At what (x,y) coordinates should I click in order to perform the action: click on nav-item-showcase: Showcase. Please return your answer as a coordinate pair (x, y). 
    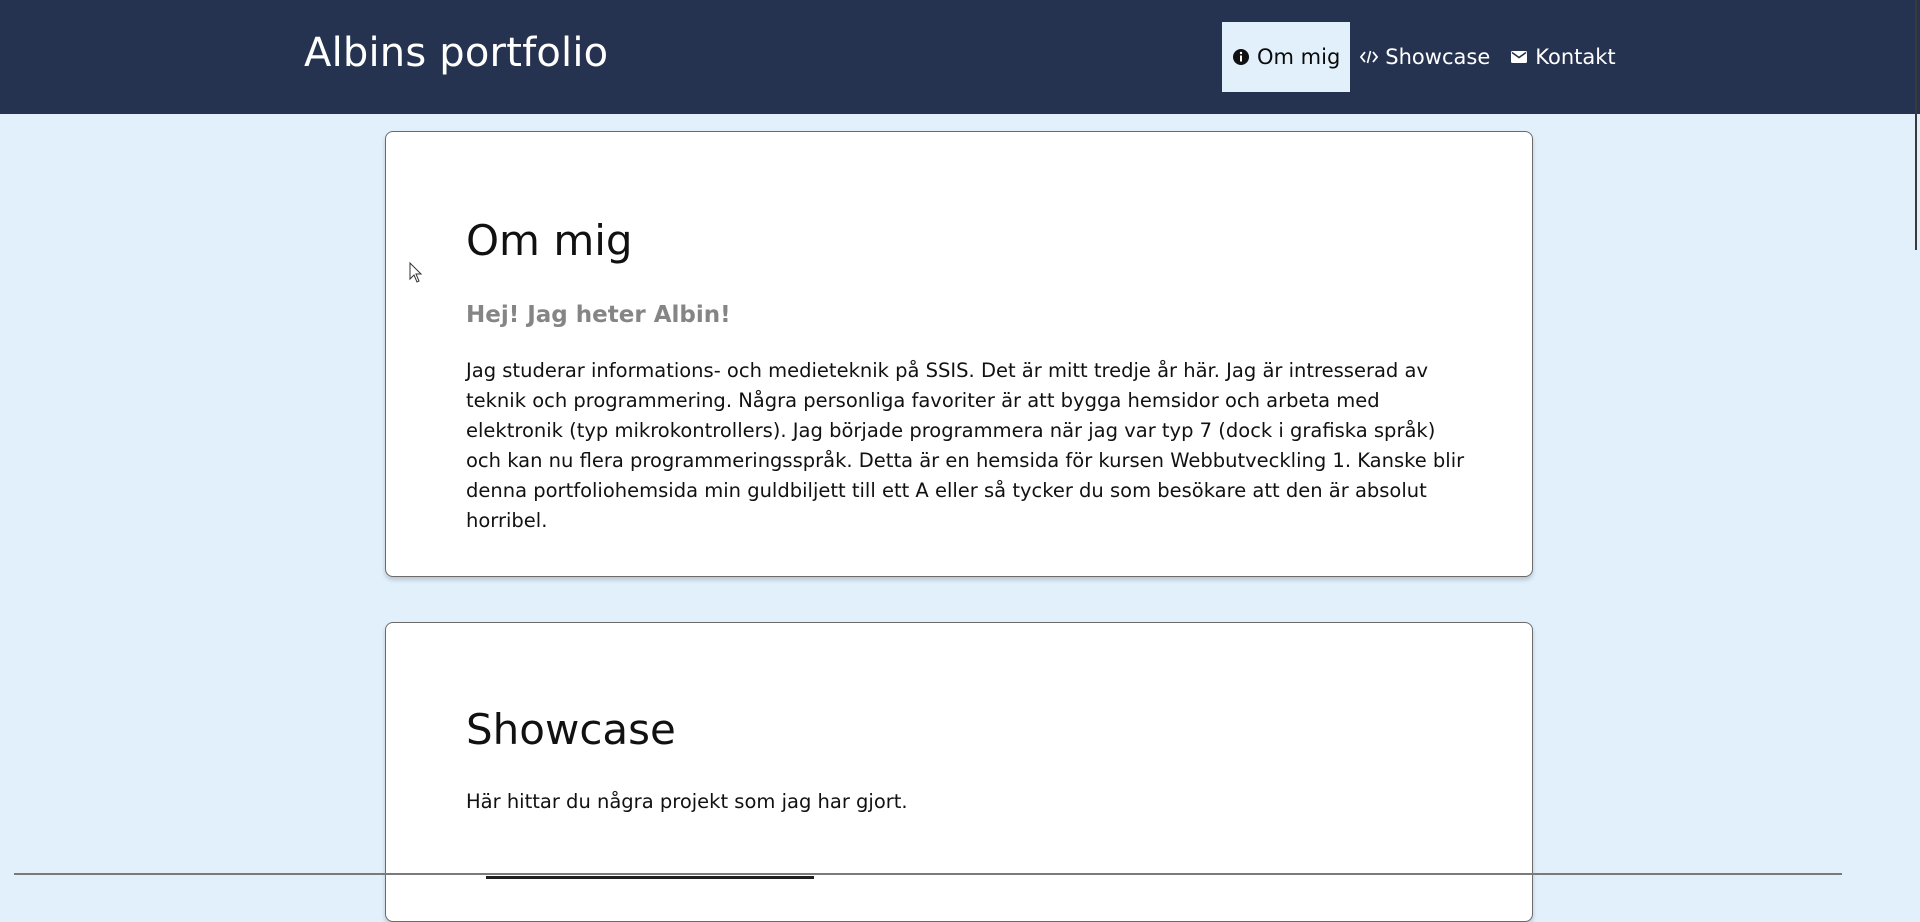
    Looking at the image, I should click on (1425, 57).